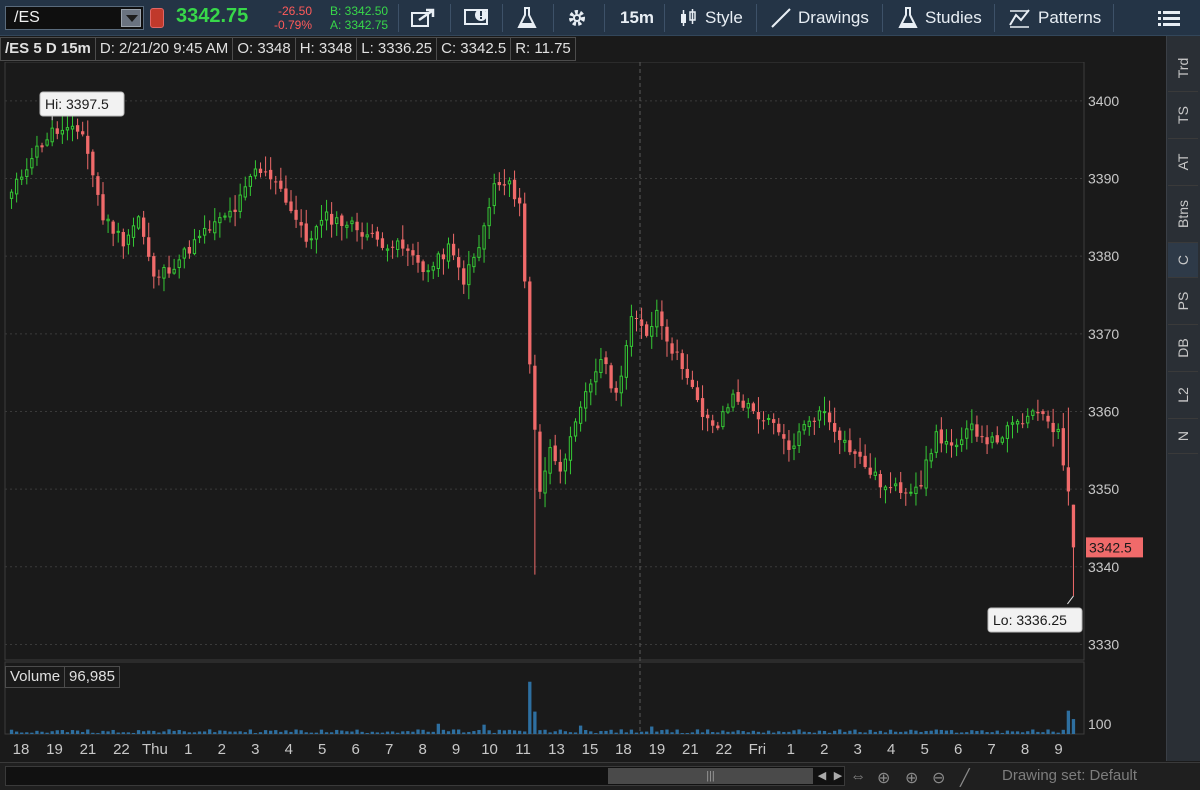 The height and width of the screenshot is (790, 1200). What do you see at coordinates (710, 18) in the screenshot?
I see `style-button: Style` at bounding box center [710, 18].